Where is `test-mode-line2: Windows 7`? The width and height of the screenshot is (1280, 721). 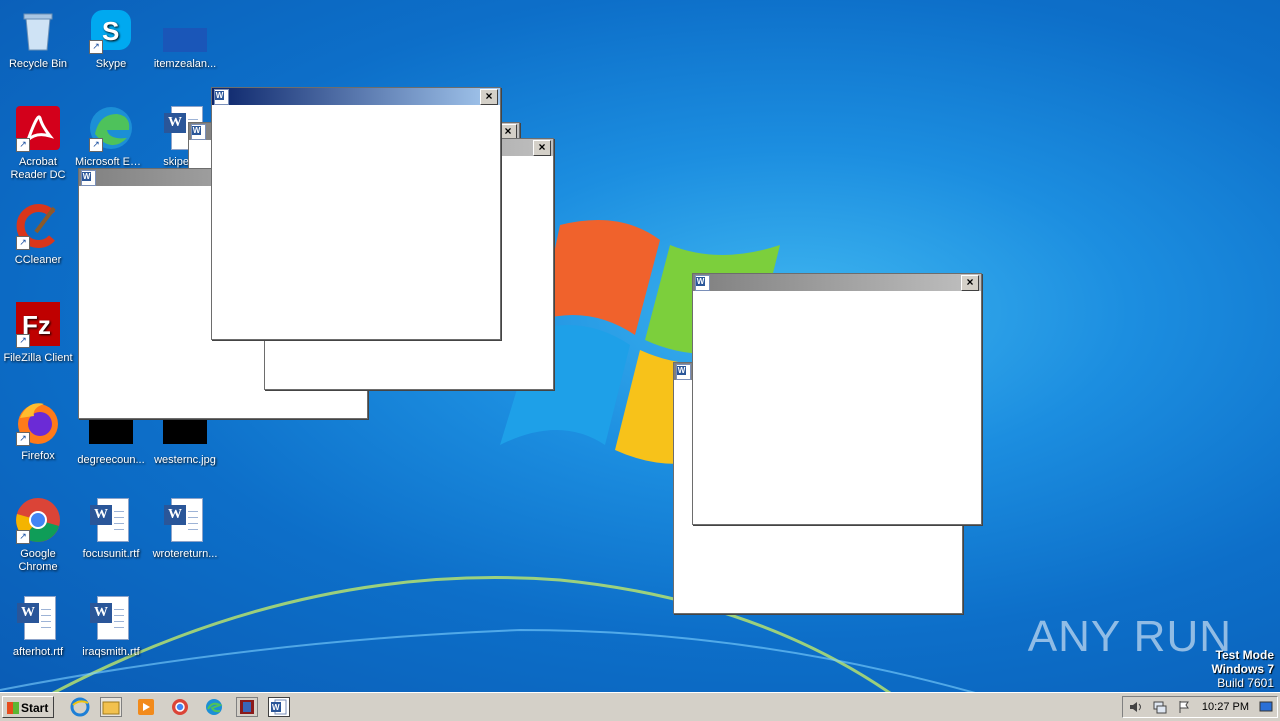 test-mode-line2: Windows 7 is located at coordinates (1242, 669).